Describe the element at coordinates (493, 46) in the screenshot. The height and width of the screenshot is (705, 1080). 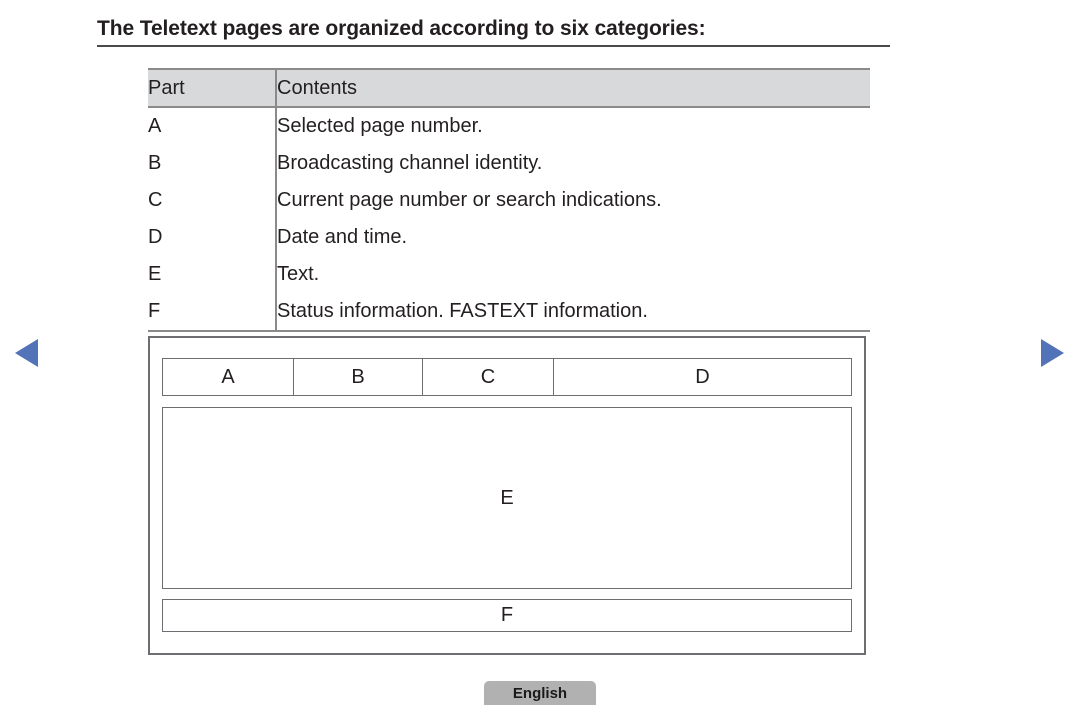
I see `title-divider` at that location.